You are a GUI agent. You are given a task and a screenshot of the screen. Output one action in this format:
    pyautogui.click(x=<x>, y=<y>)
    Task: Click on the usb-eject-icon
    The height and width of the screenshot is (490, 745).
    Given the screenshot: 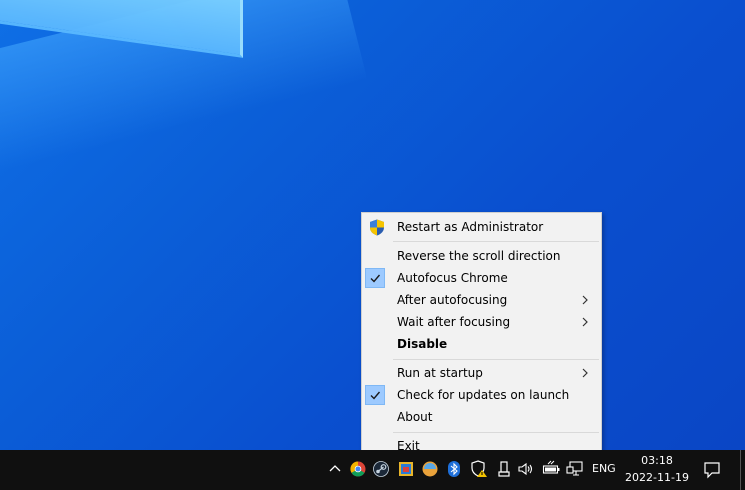 What is the action you would take?
    pyautogui.click(x=504, y=469)
    